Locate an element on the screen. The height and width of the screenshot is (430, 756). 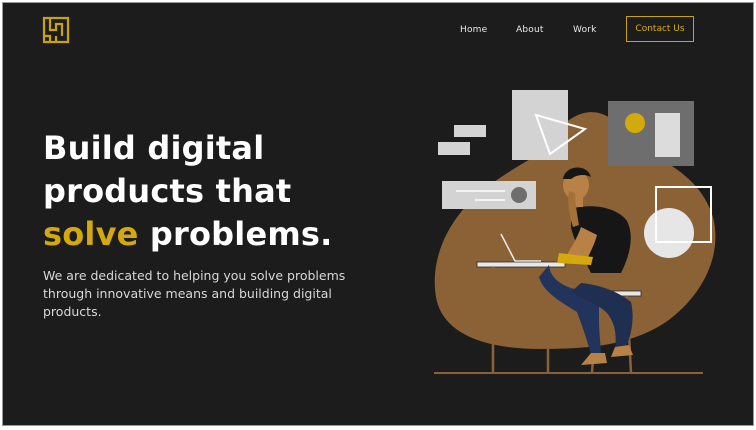
nav-work-link: Work is located at coordinates (585, 30).